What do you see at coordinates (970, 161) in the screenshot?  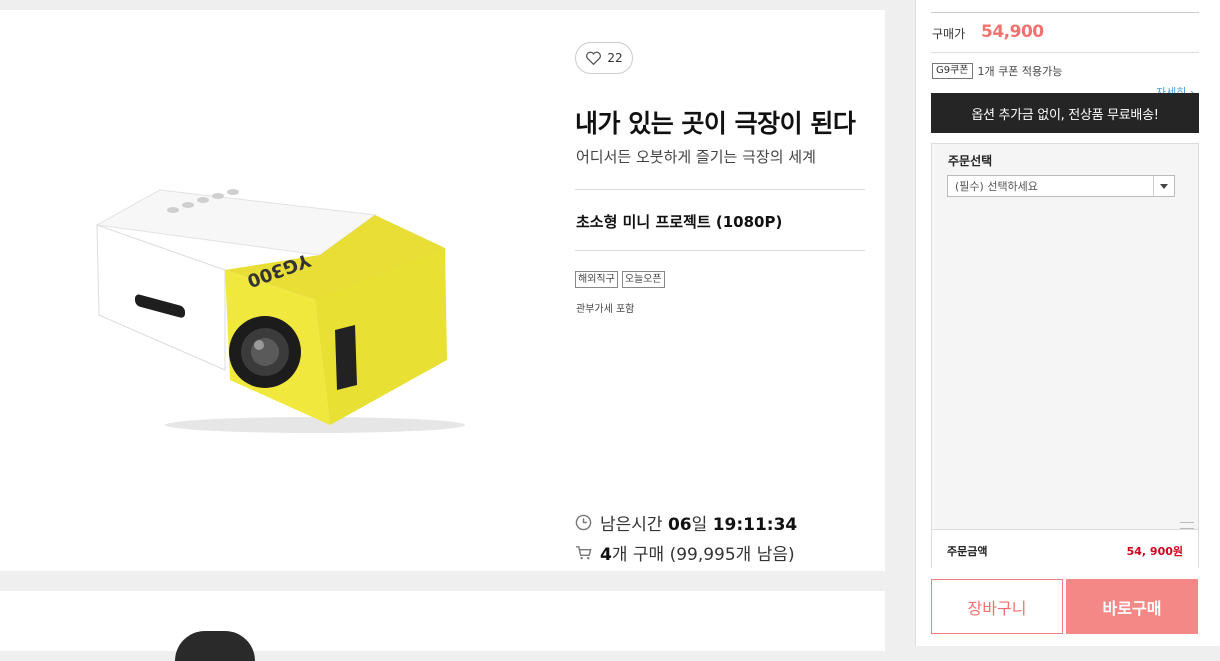 I see `order-title: 주문선택` at bounding box center [970, 161].